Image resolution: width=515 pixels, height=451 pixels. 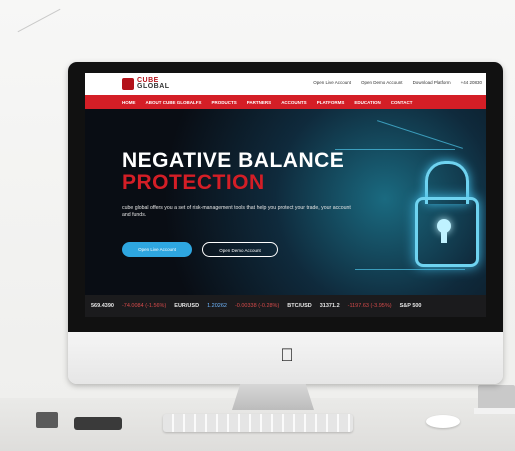 What do you see at coordinates (331, 102) in the screenshot?
I see `nav-platforms: PLATFORMS` at bounding box center [331, 102].